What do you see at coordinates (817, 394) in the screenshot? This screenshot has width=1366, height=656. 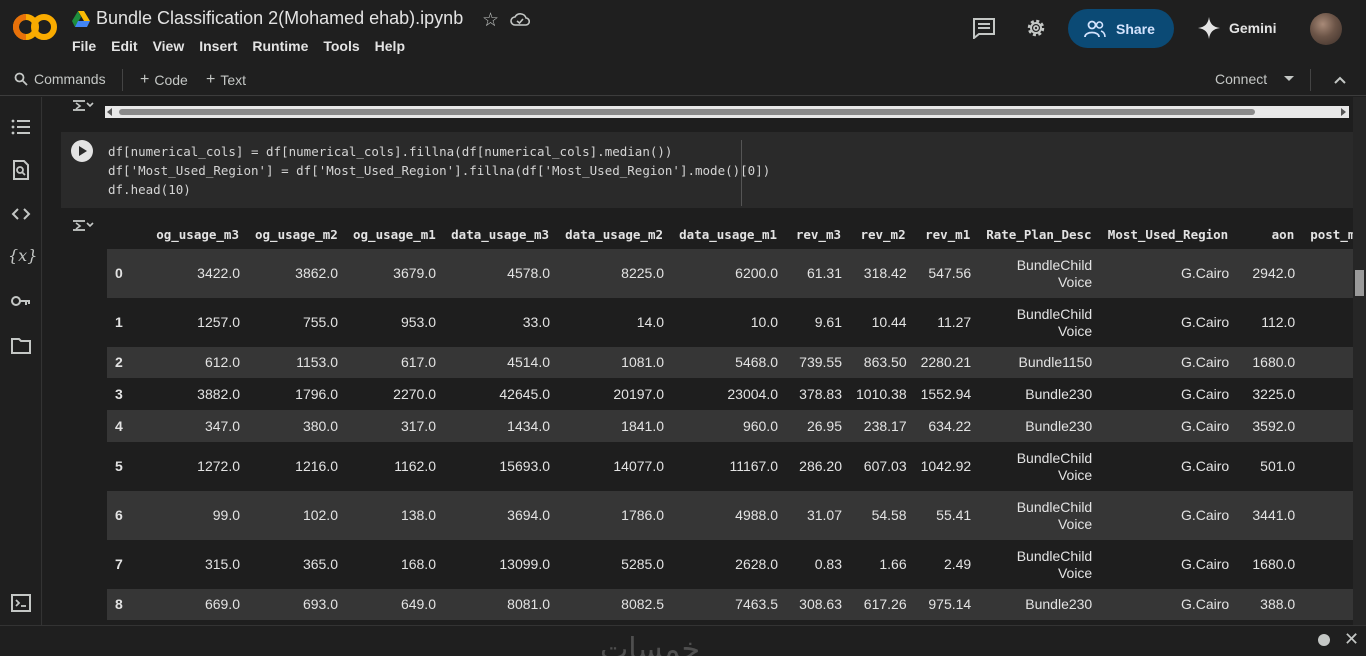 I see `table-cell: 378.83` at bounding box center [817, 394].